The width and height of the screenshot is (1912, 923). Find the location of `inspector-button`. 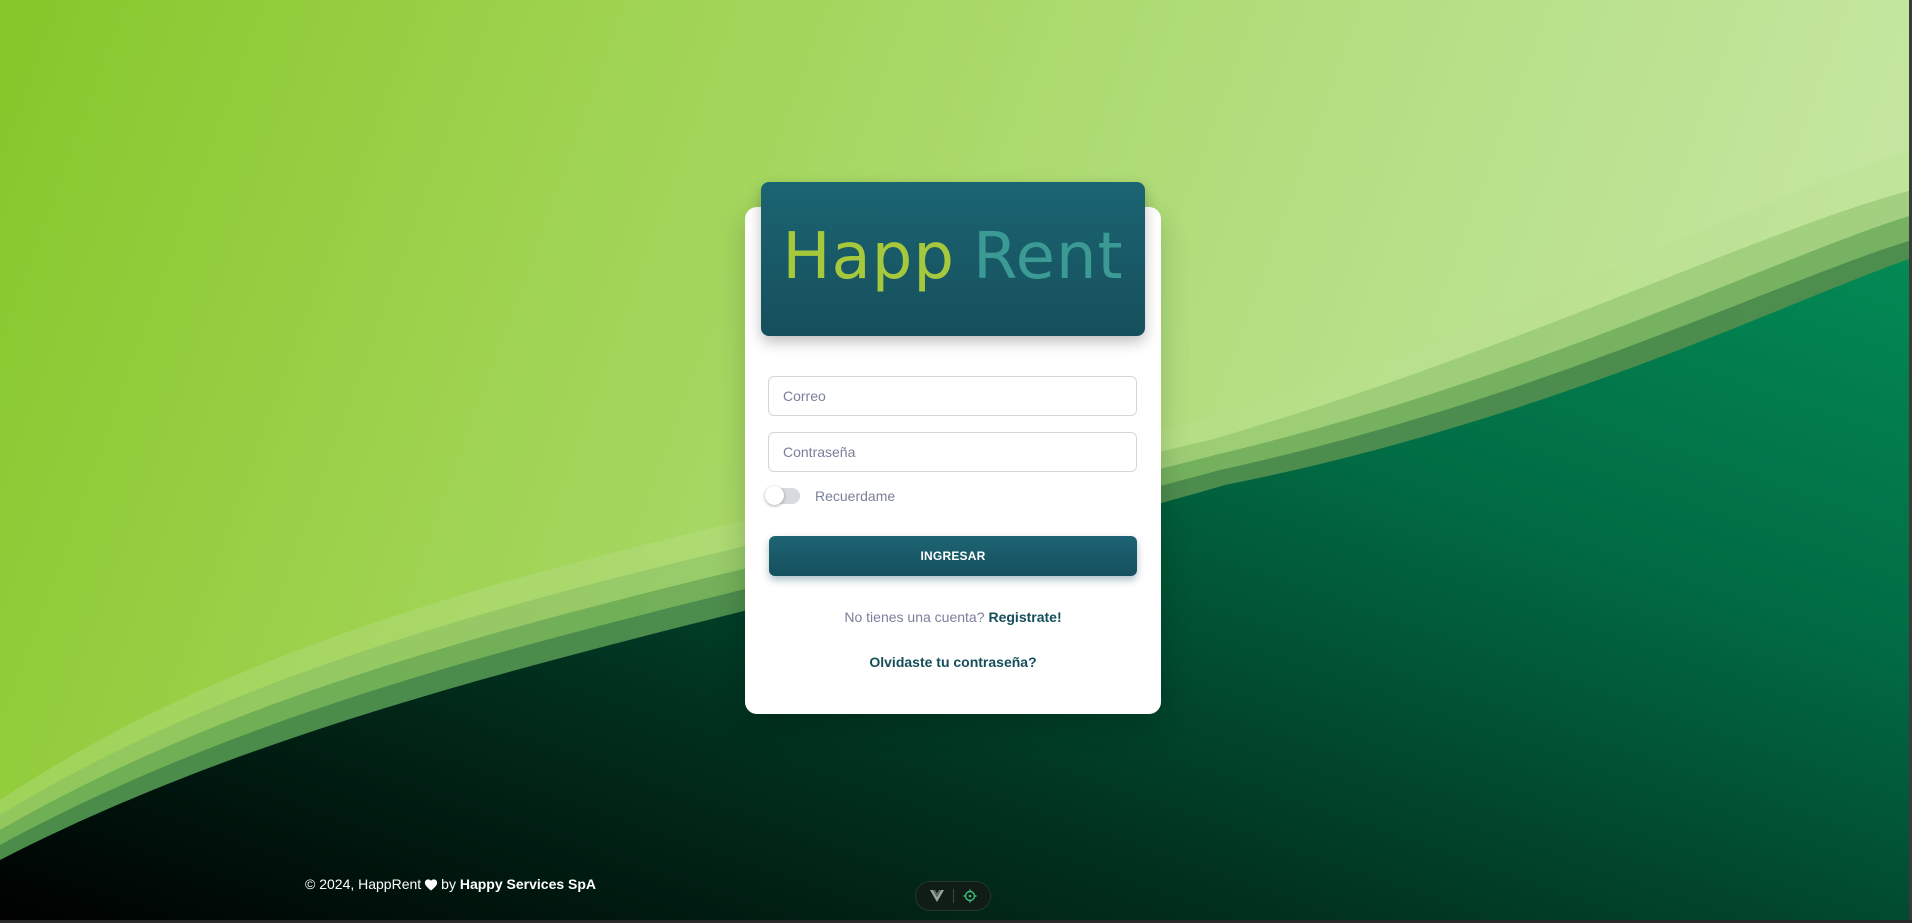

inspector-button is located at coordinates (970, 896).